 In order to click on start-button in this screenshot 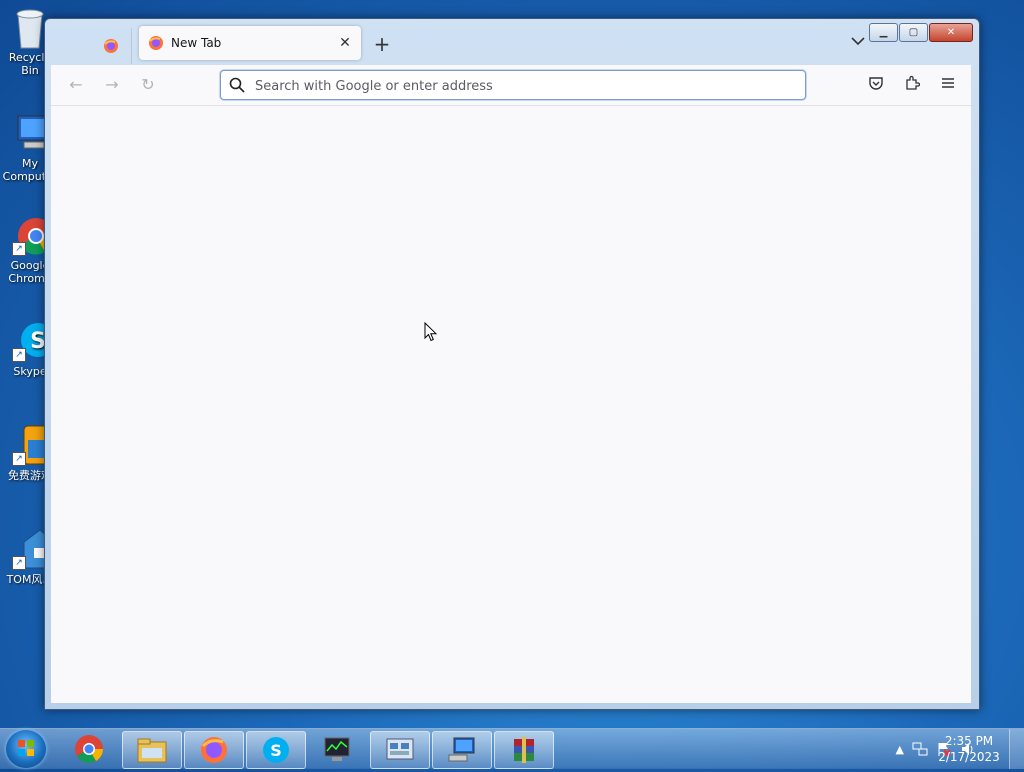, I will do `click(26, 749)`.